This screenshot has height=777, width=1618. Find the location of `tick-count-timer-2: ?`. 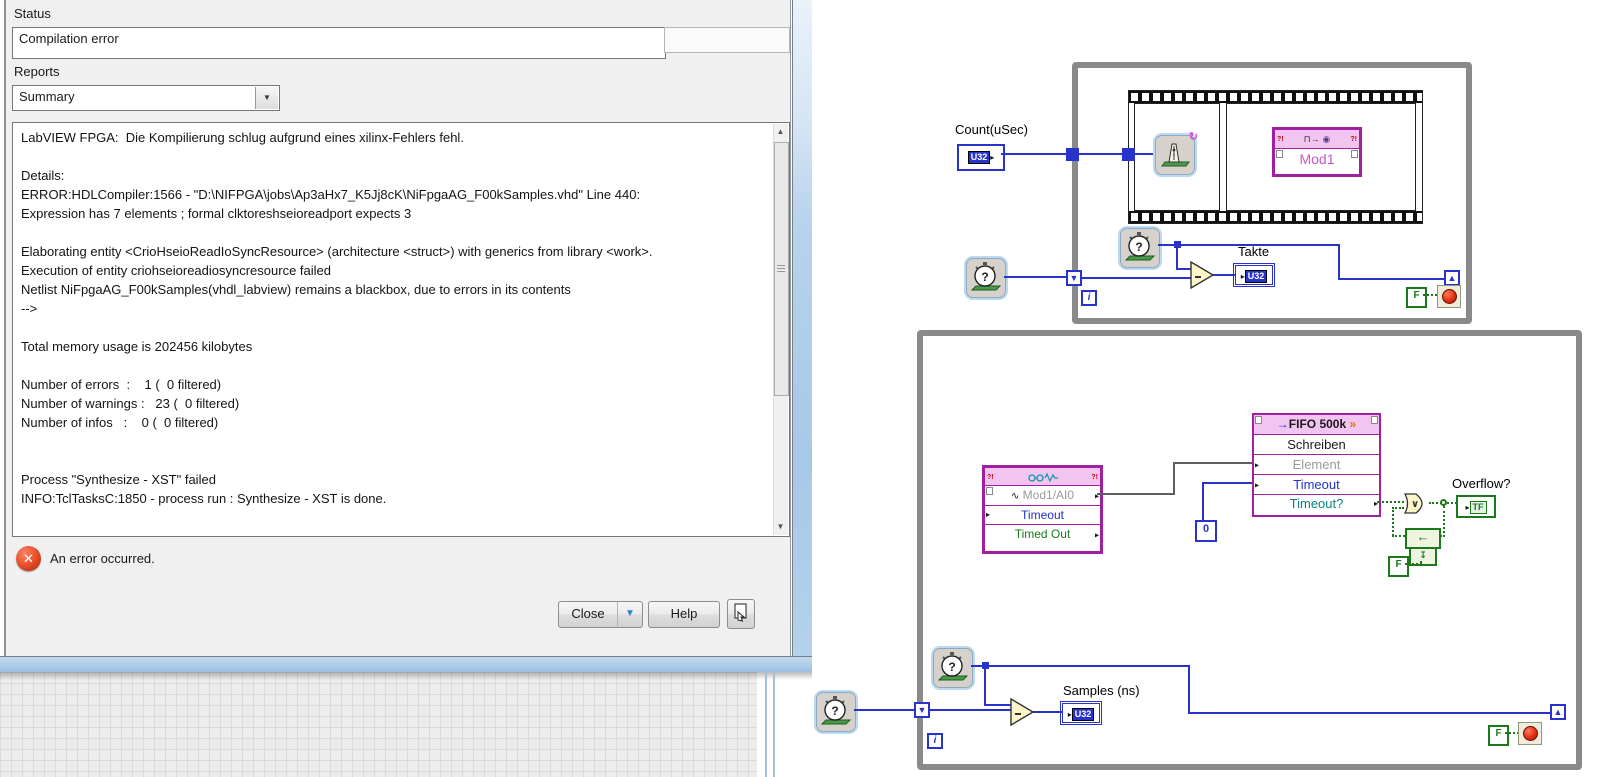

tick-count-timer-2: ? is located at coordinates (953, 668).